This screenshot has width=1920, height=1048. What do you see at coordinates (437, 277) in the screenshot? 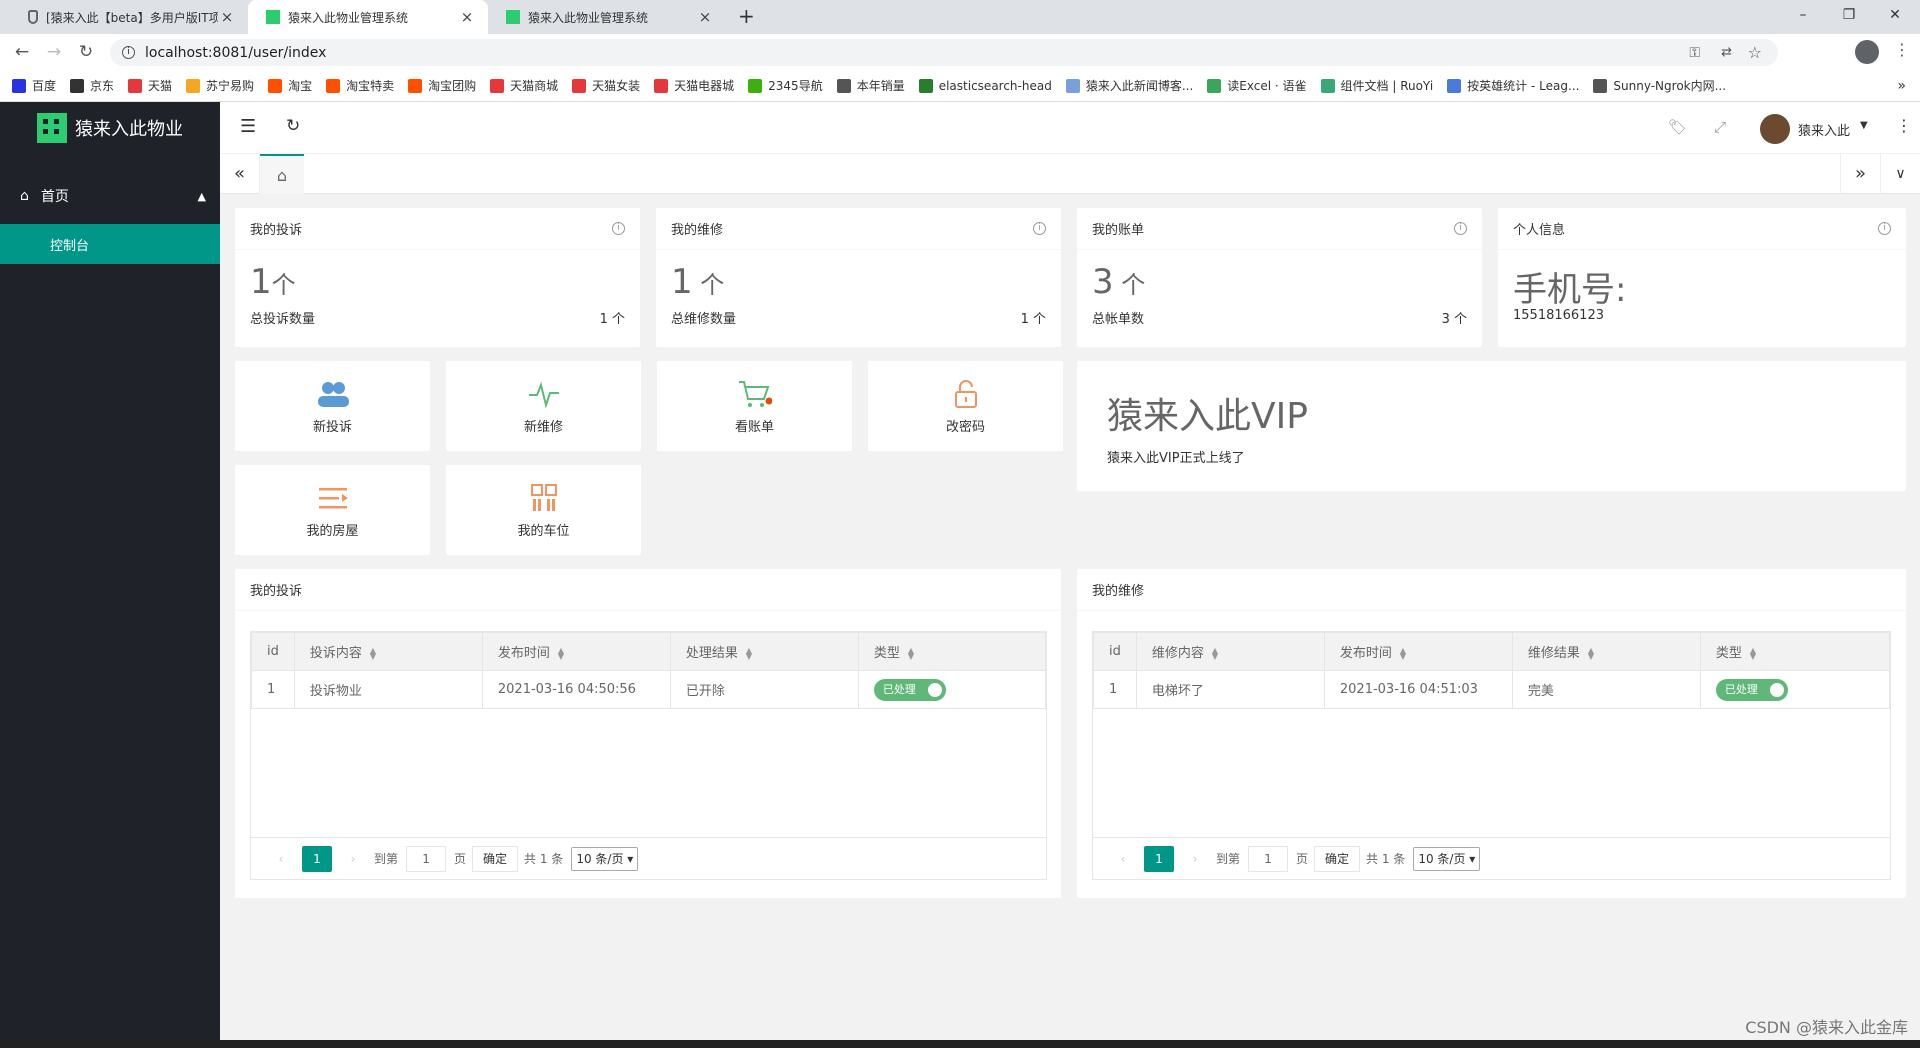
I see `stat-card-complaints: 我的投诉 i 1个 总投诉数量 1 个` at bounding box center [437, 277].